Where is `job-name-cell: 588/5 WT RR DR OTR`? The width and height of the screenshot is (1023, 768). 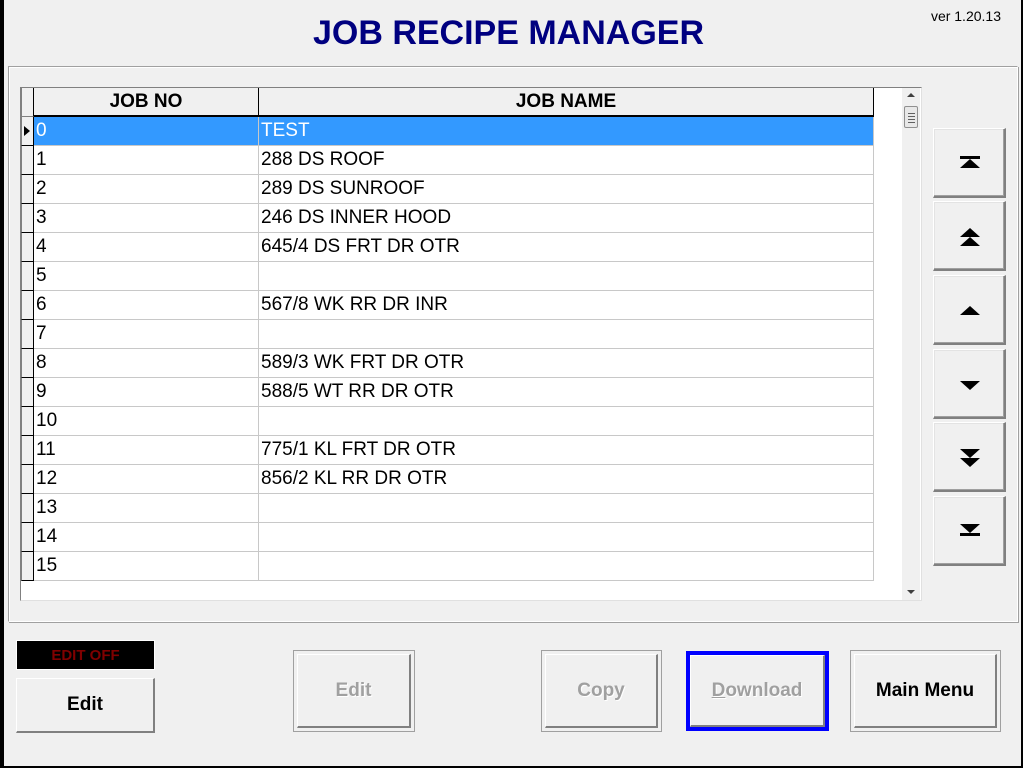
job-name-cell: 588/5 WT RR DR OTR is located at coordinates (566, 392).